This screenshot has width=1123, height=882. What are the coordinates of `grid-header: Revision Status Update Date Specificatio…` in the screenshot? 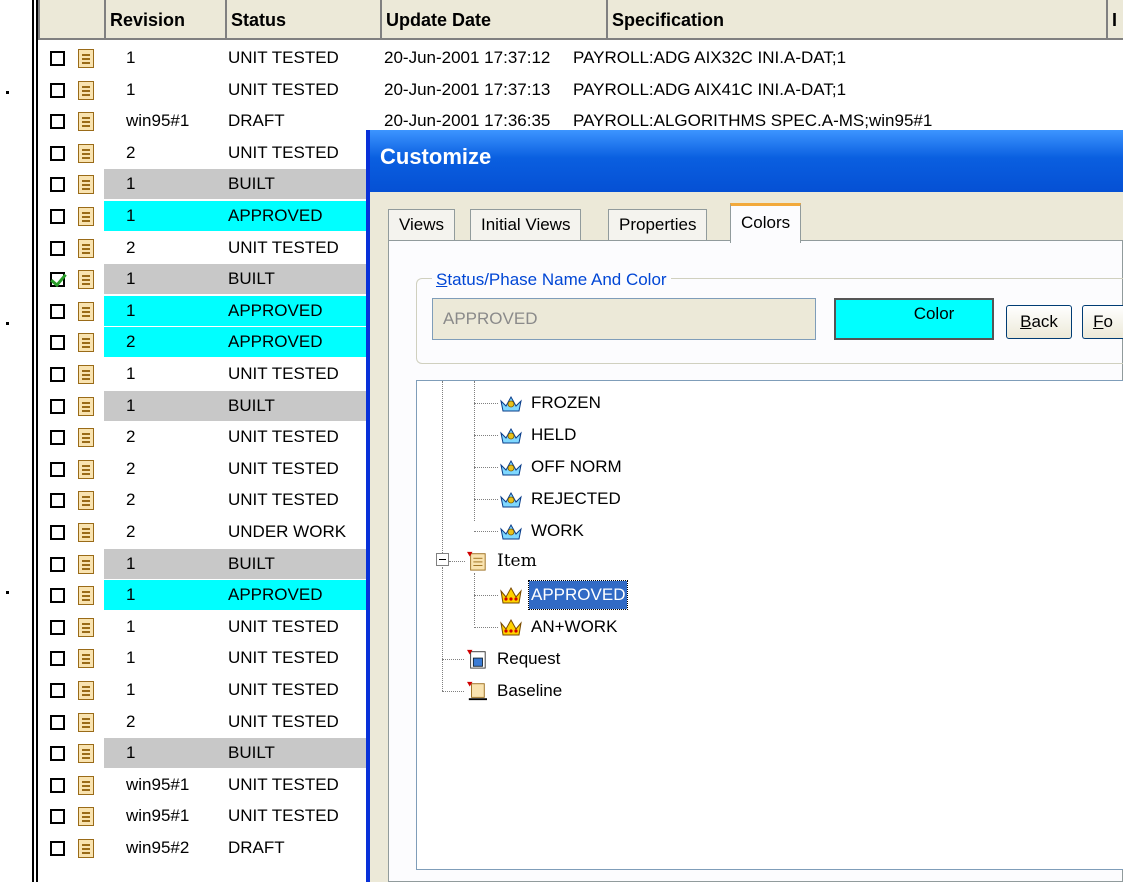 It's located at (580, 20).